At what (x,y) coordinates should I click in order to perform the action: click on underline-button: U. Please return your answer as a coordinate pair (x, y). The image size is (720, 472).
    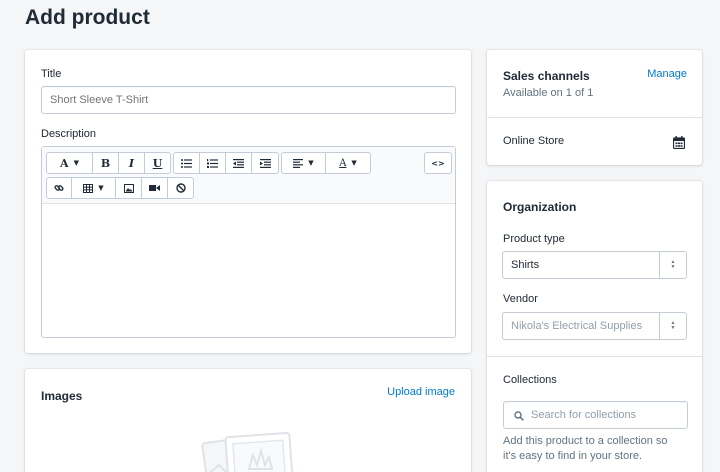
    Looking at the image, I should click on (157, 163).